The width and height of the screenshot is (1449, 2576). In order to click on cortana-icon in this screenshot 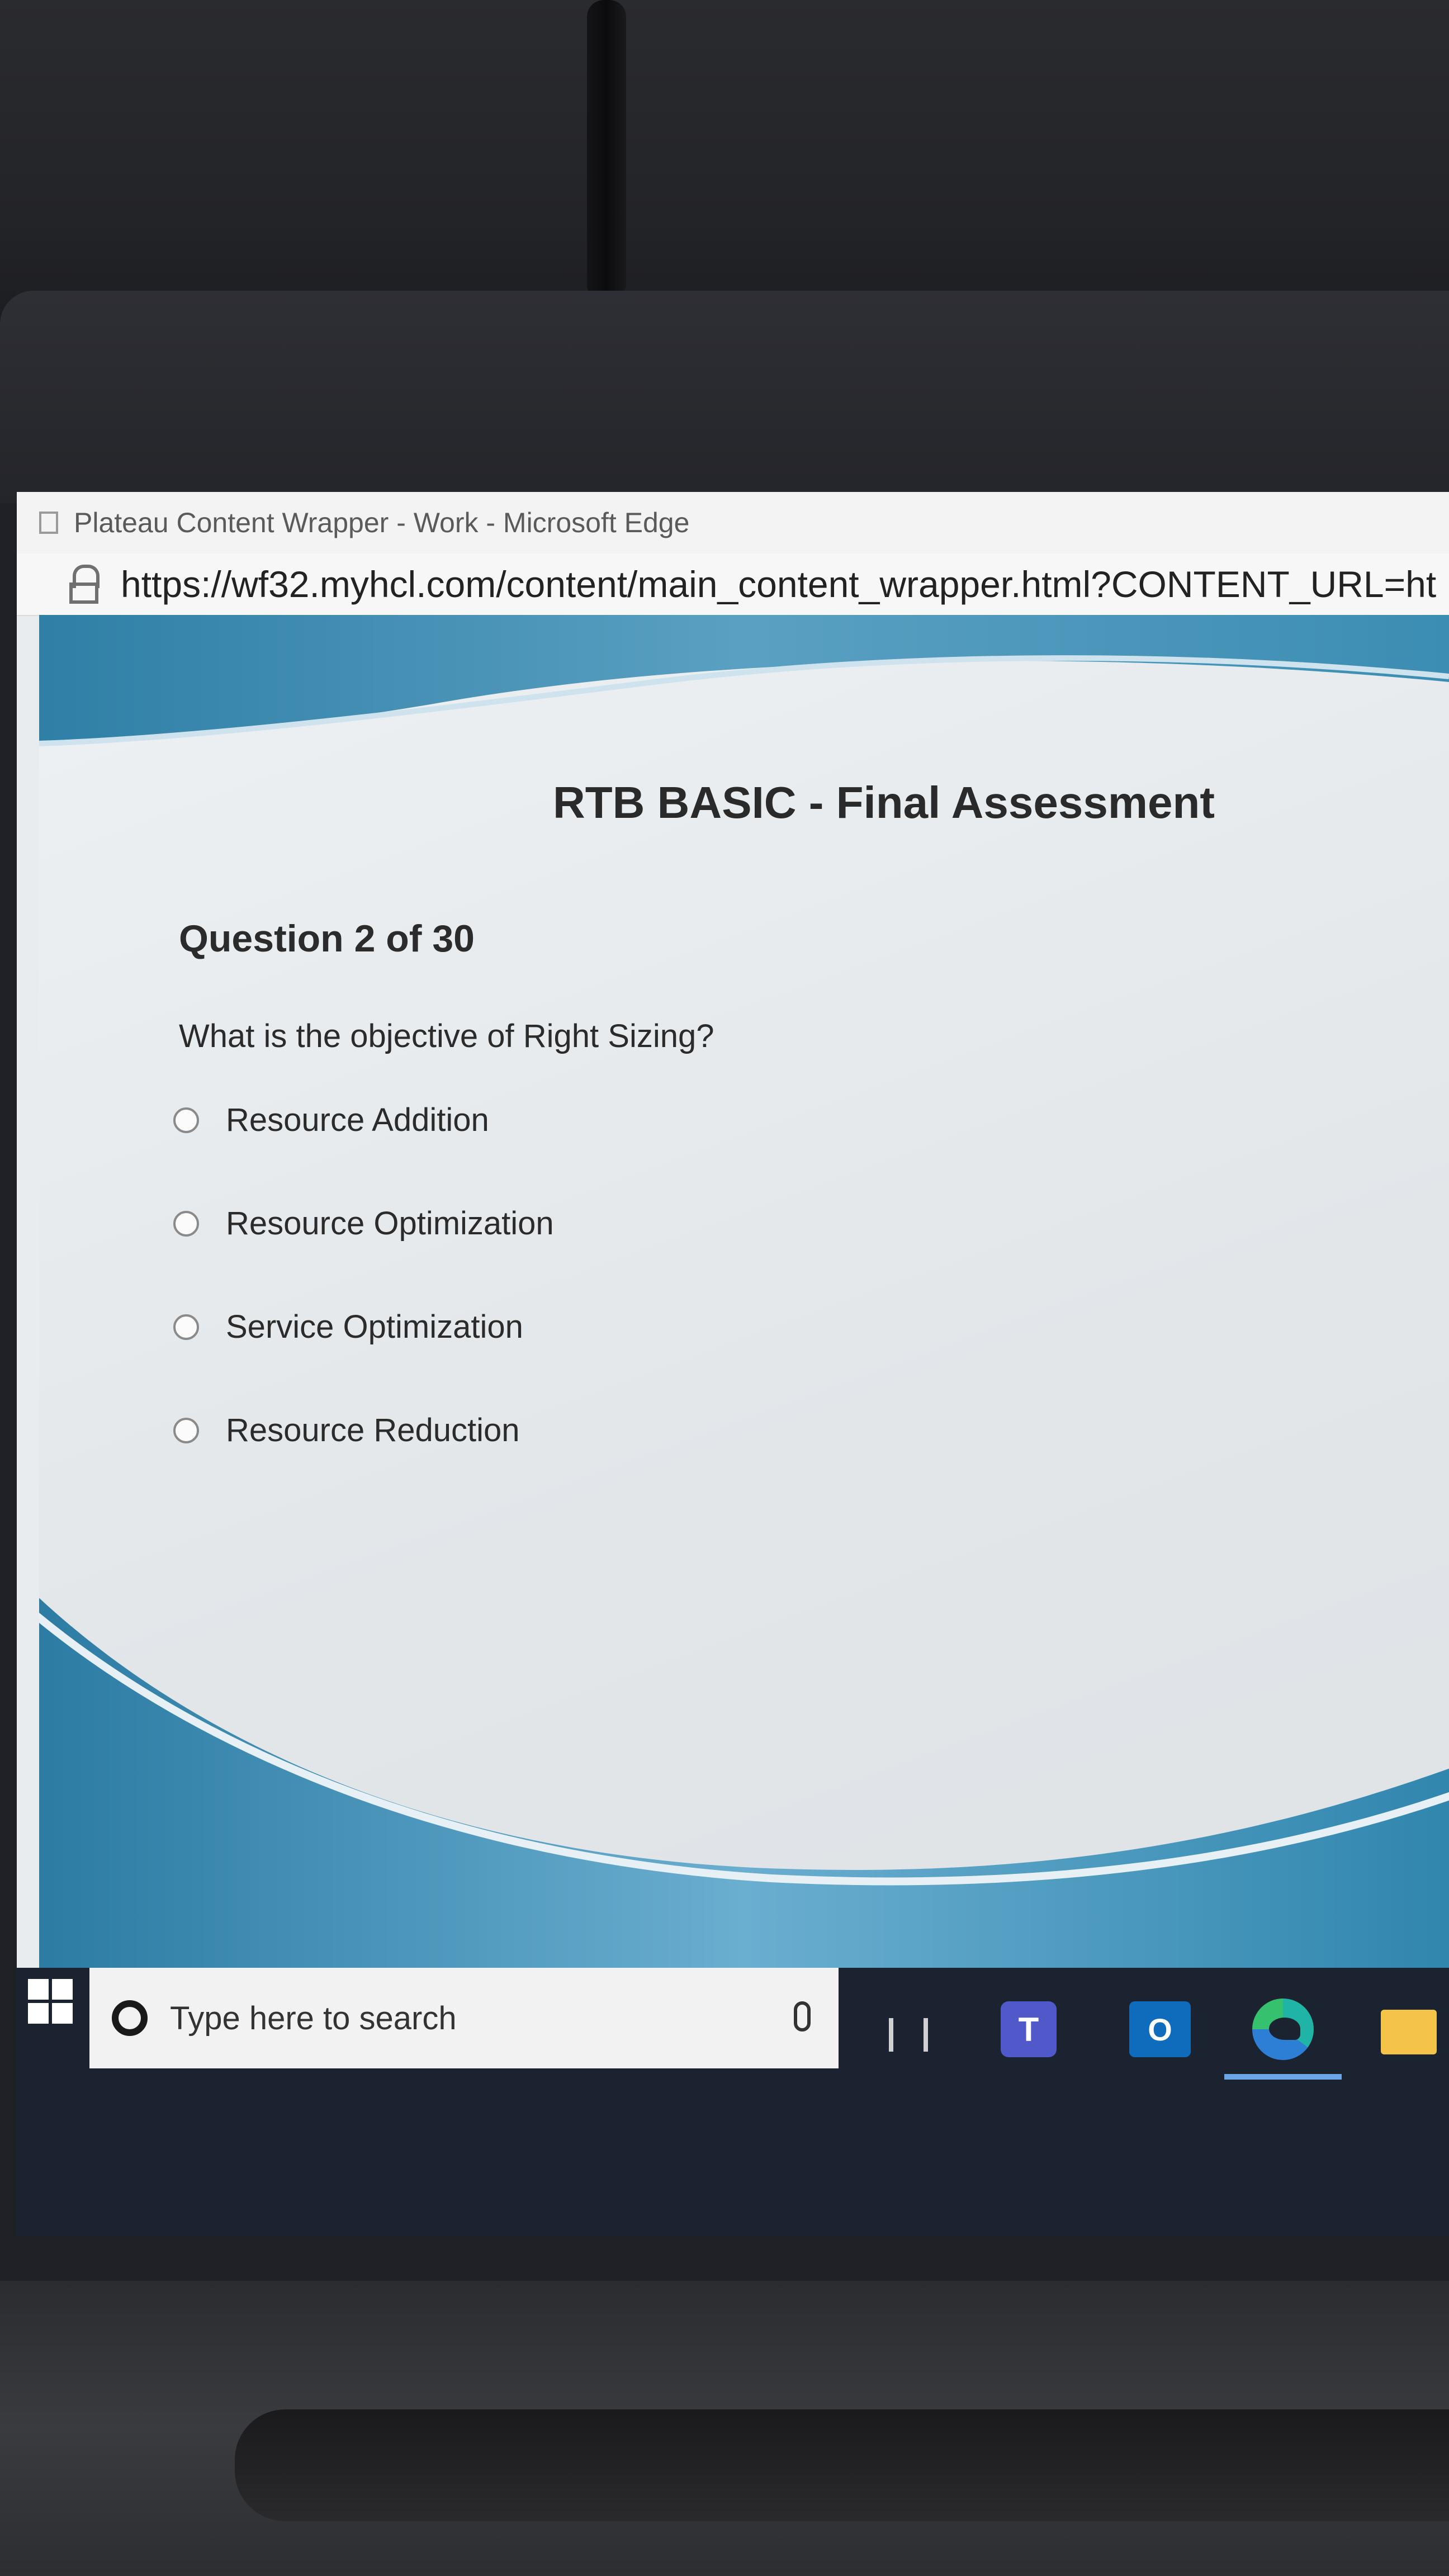, I will do `click(130, 2018)`.